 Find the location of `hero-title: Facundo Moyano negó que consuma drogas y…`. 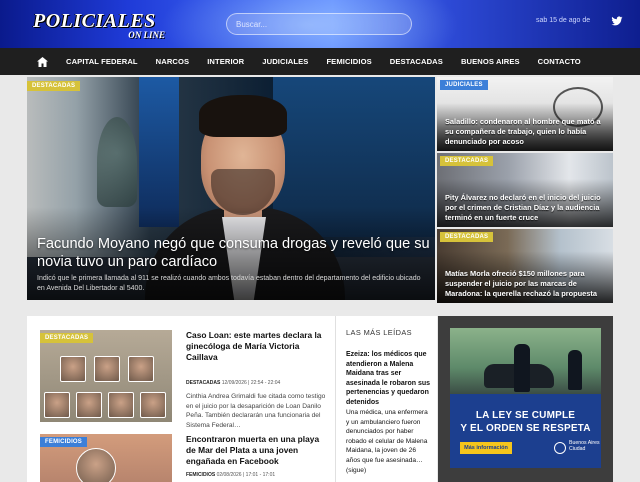

hero-title: Facundo Moyano negó que consuma drogas y… is located at coordinates (235, 253).